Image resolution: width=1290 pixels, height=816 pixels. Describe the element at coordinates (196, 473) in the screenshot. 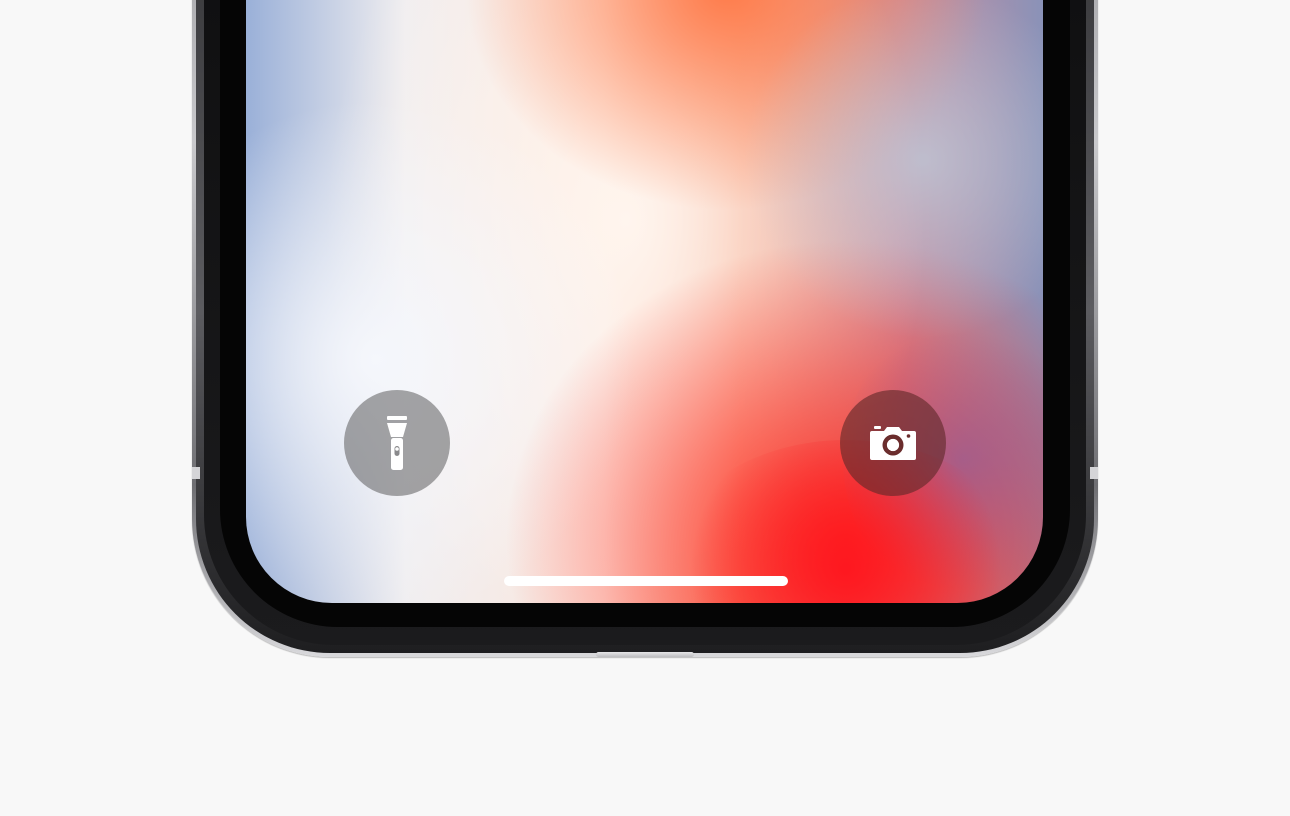

I see `antenna-line-left` at that location.